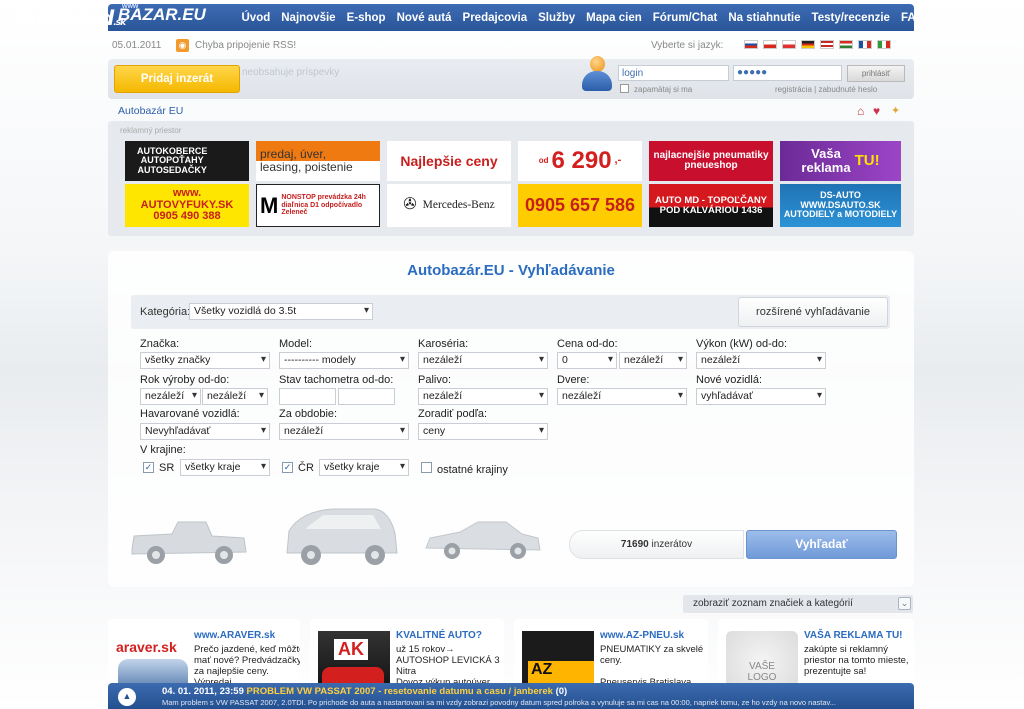 The height and width of the screenshot is (709, 1024). I want to click on language-flags, so click(817, 44).